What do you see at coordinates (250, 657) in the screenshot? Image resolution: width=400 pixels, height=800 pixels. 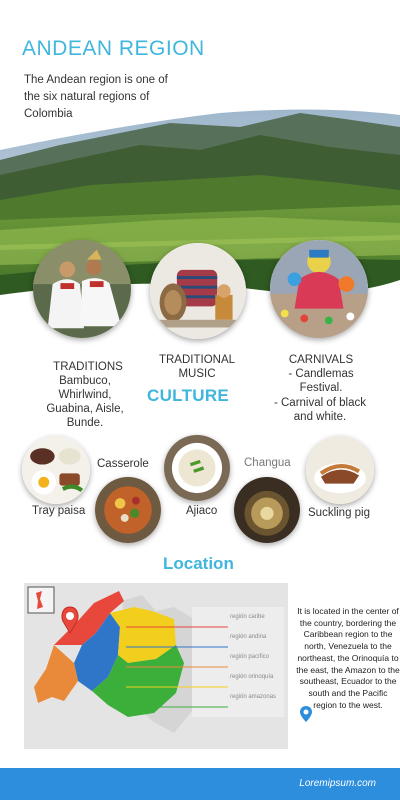 I see `legend-pacifico: región pacífico` at bounding box center [250, 657].